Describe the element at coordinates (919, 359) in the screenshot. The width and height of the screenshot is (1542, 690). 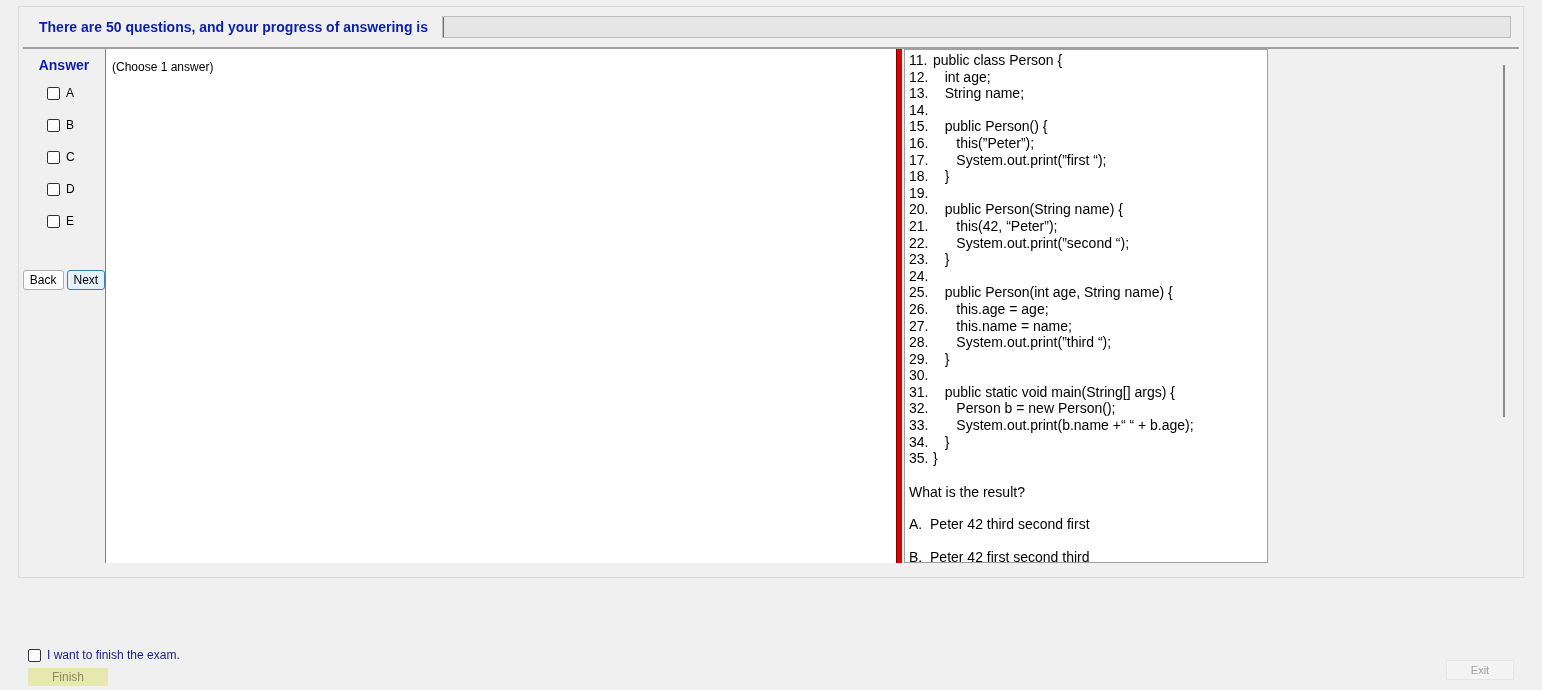
I see `line-number: 29.` at that location.